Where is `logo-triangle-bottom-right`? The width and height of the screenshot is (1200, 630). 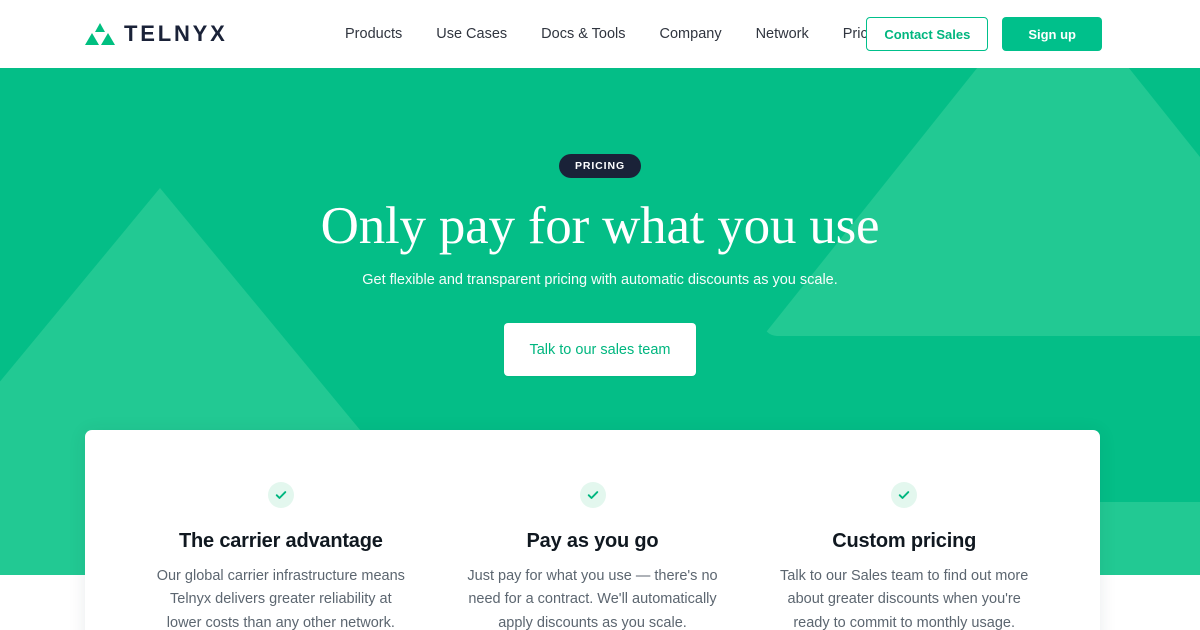
logo-triangle-bottom-right is located at coordinates (108, 39).